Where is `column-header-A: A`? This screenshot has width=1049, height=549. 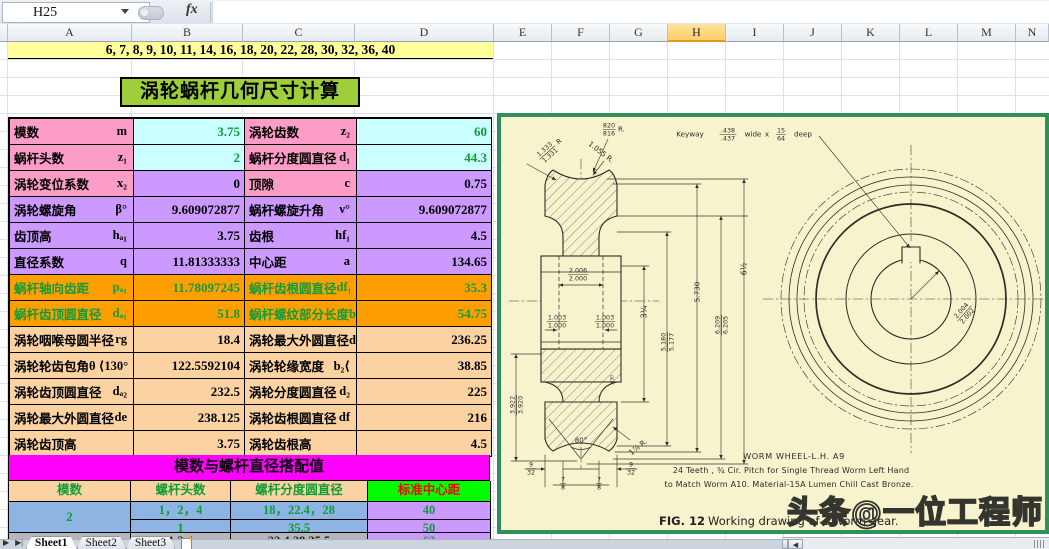 column-header-A: A is located at coordinates (70, 33).